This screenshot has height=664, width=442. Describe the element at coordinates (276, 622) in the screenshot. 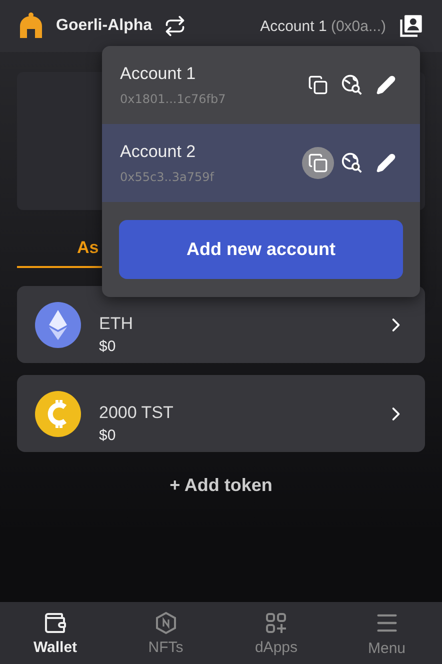

I see `apps-grid-icon` at that location.